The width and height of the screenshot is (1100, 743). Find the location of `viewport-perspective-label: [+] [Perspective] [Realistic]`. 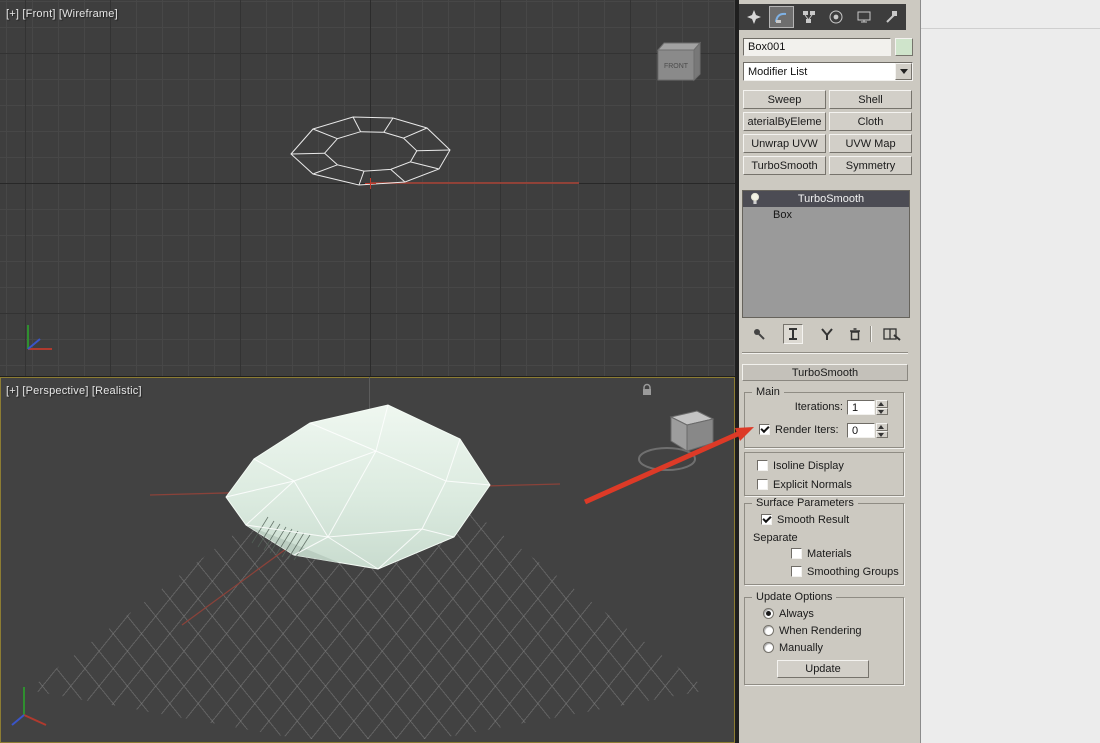

viewport-perspective-label: [+] [Perspective] [Realistic] is located at coordinates (74, 391).